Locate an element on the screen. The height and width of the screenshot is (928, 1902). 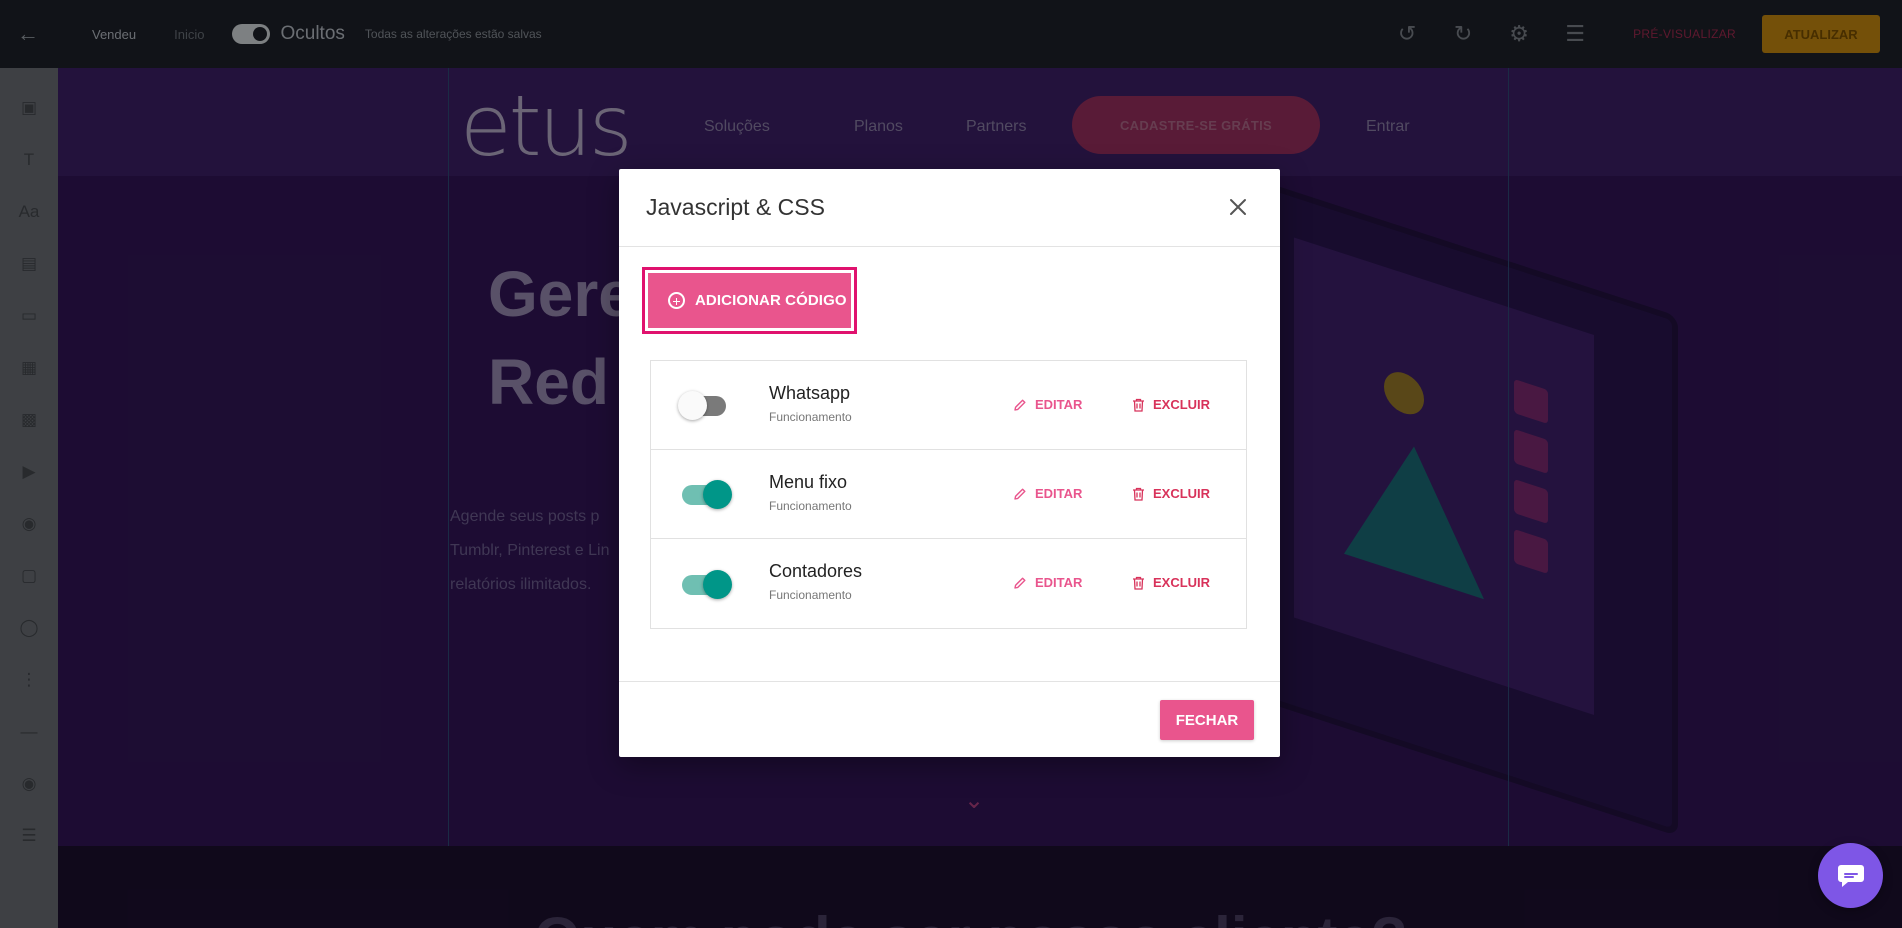
list-item: Whatsapp Funcionamento EDITAR EXCLUIR is located at coordinates (948, 405).